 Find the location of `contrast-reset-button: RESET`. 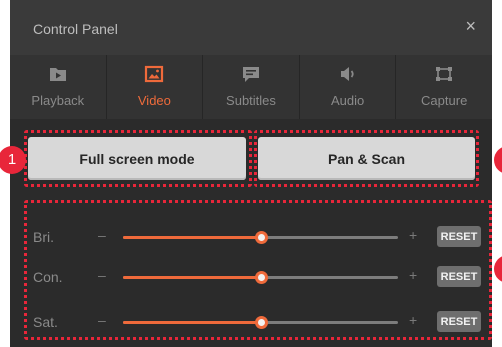

contrast-reset-button: RESET is located at coordinates (459, 276).